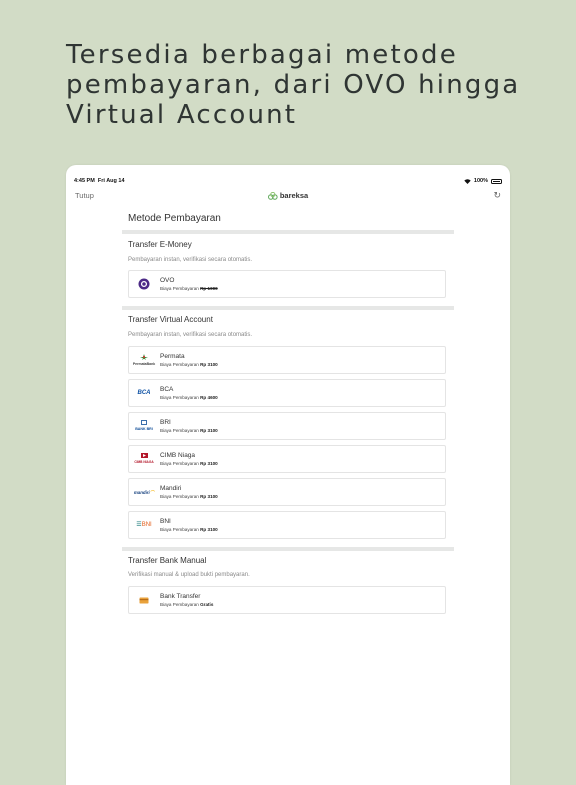 This screenshot has height=785, width=576. I want to click on status-time-text: 4:45 PM, so click(84, 181).